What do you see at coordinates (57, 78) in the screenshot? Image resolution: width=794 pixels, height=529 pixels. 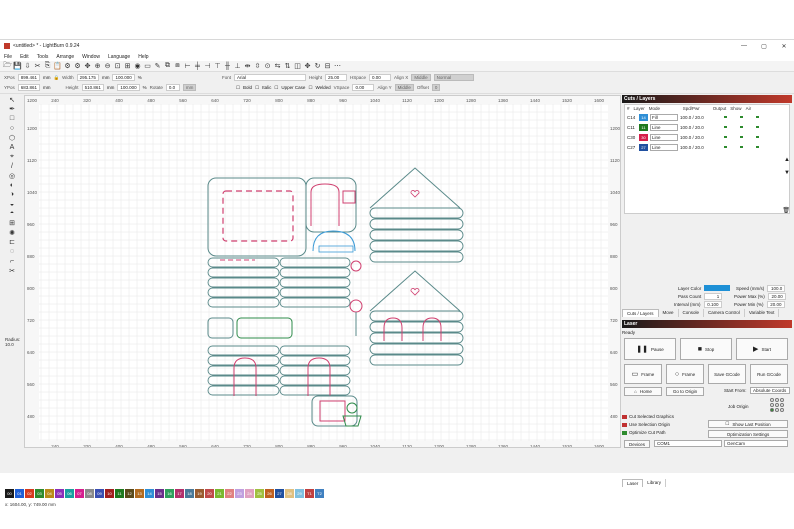 I see `lock-icon: 🔒` at bounding box center [57, 78].